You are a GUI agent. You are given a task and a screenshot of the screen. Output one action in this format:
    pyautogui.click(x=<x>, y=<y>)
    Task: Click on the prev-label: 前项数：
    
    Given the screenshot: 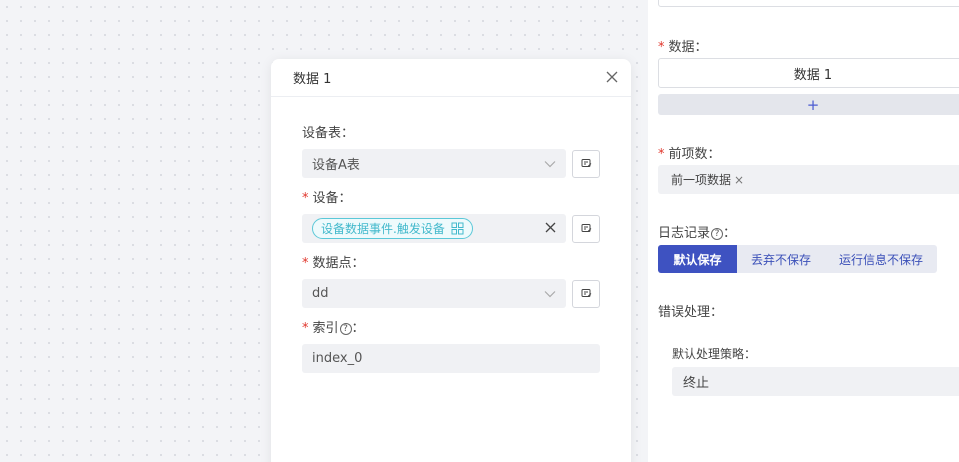 What is the action you would take?
    pyautogui.click(x=694, y=154)
    